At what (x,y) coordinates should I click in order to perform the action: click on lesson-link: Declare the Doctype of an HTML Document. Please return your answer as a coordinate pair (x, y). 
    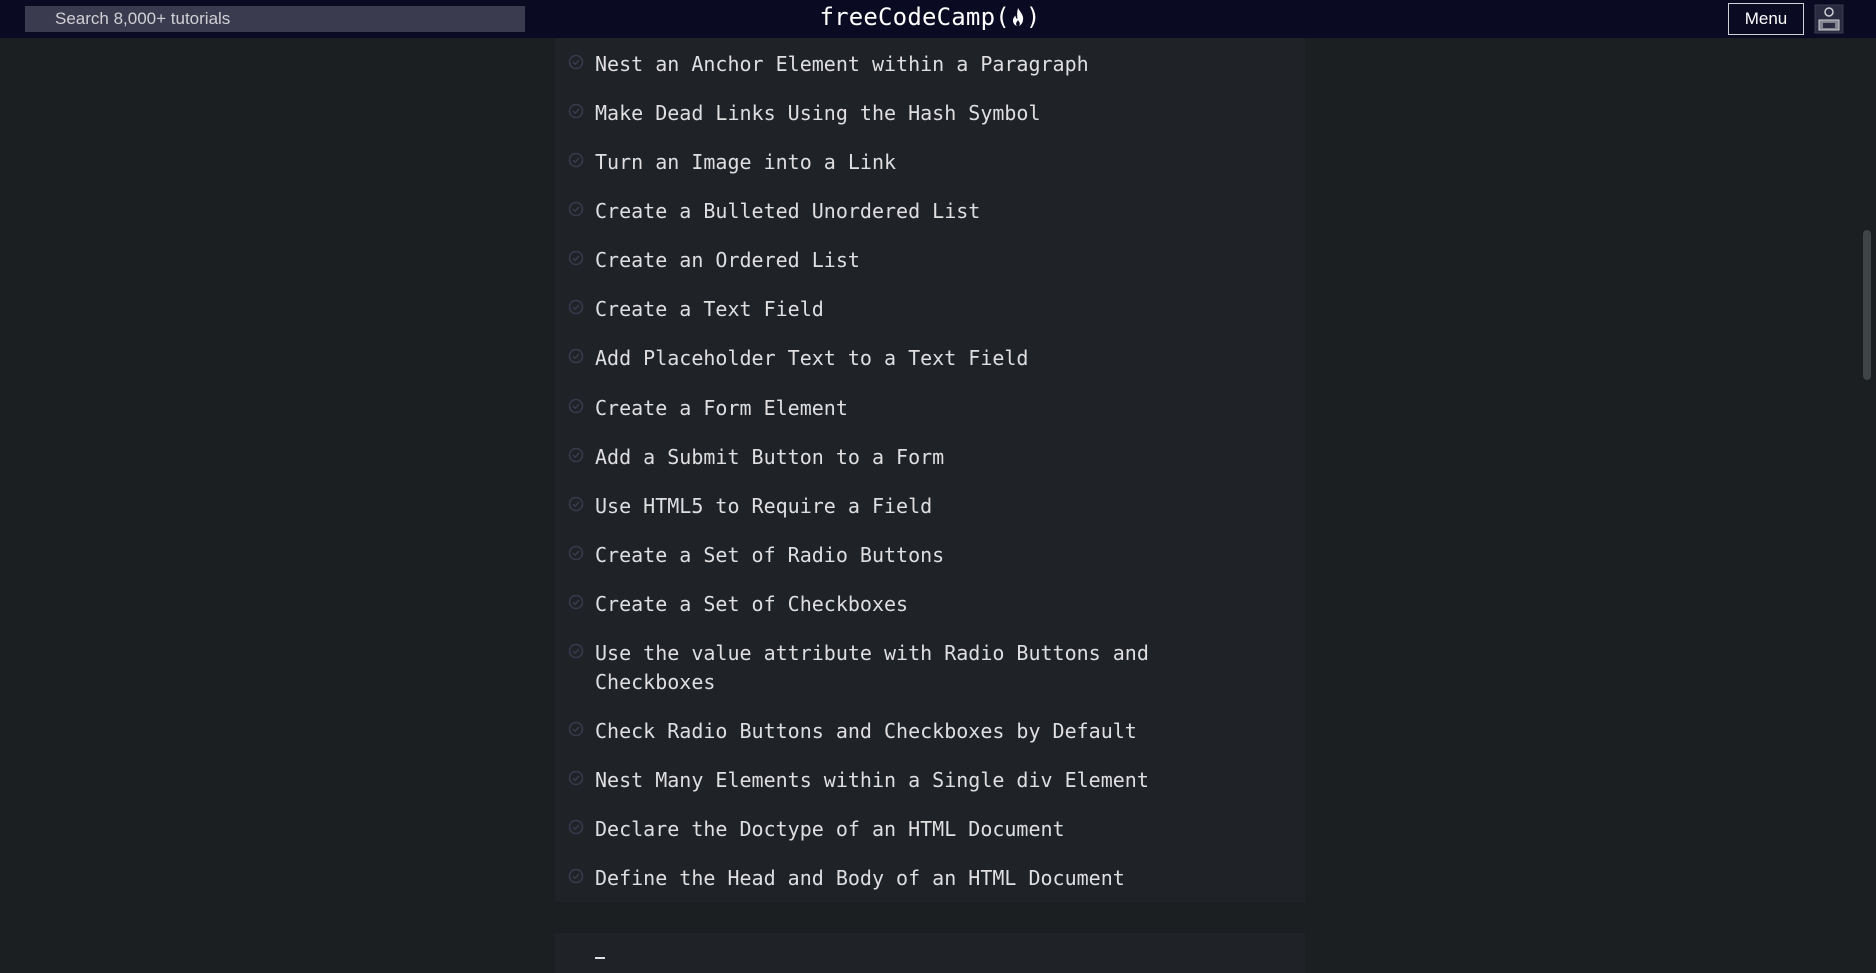
    Looking at the image, I should click on (915, 829).